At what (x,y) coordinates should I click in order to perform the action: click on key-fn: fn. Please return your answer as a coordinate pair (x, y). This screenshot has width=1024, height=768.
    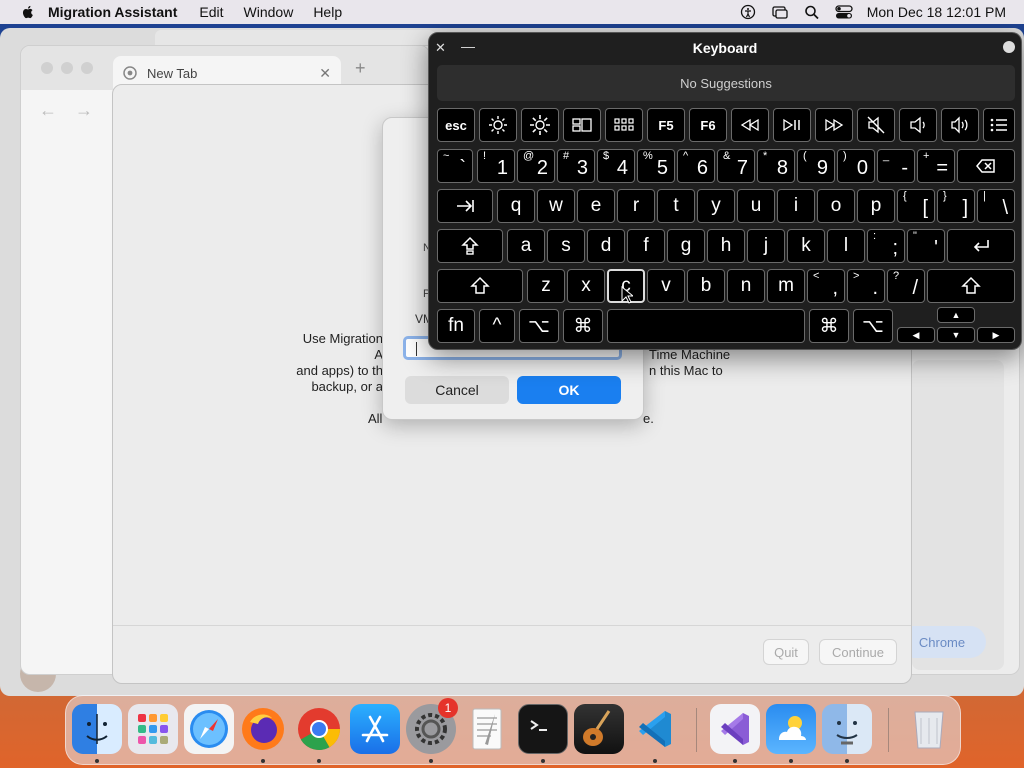
    Looking at the image, I should click on (456, 326).